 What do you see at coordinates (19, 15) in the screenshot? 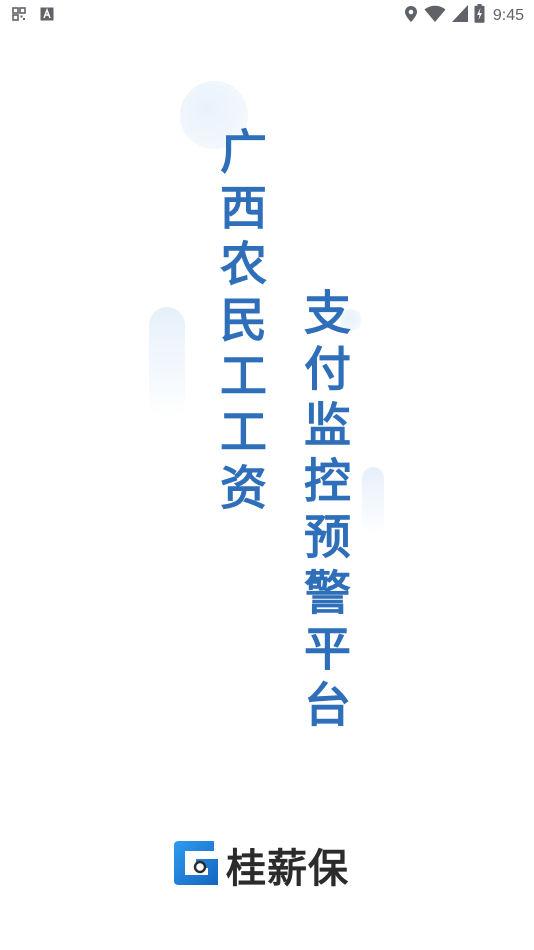
I see `qr-grid-icon` at bounding box center [19, 15].